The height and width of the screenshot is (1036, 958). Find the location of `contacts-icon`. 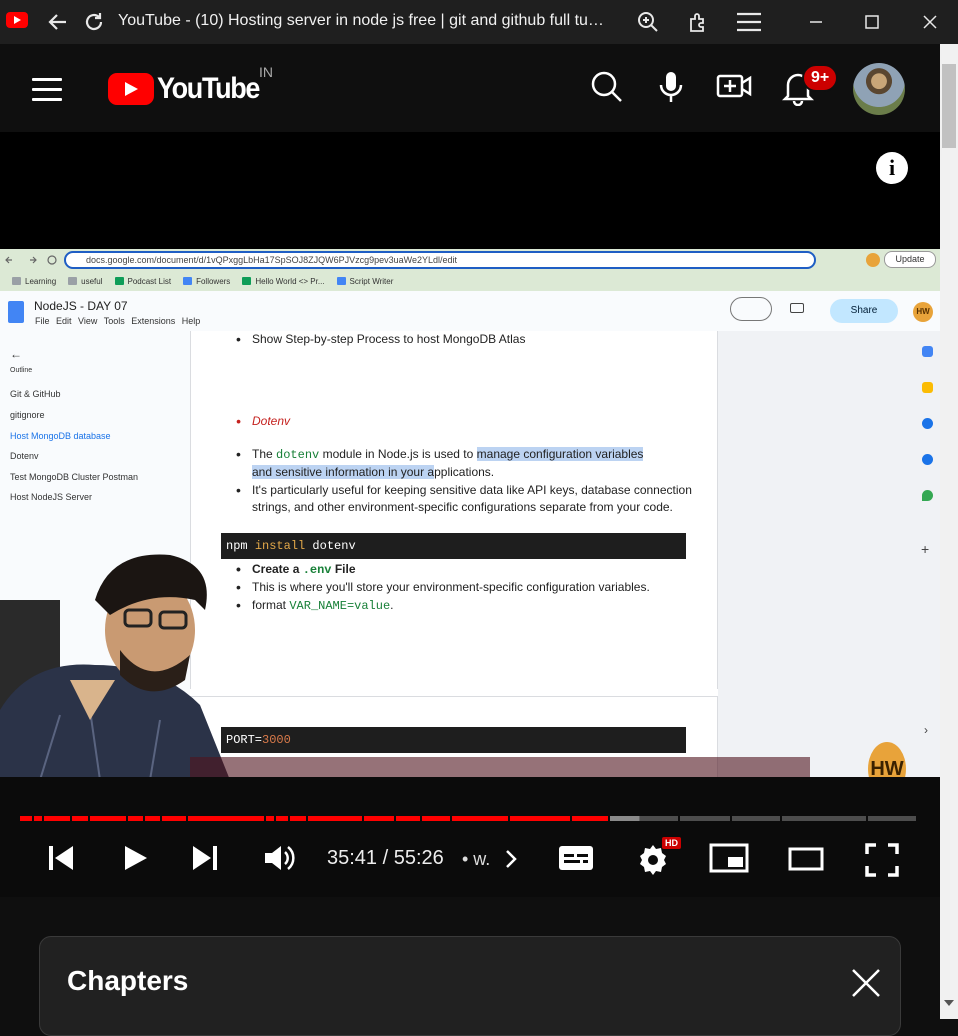

contacts-icon is located at coordinates (927, 459).